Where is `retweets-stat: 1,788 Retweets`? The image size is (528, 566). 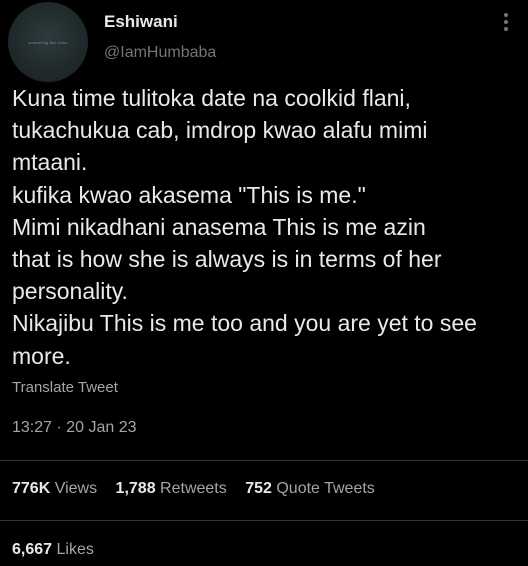 retweets-stat: 1,788 Retweets is located at coordinates (171, 489).